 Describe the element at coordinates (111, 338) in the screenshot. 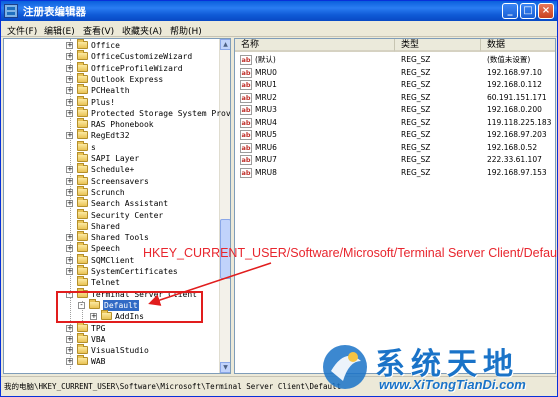

I see `tree-item: + VBA` at that location.